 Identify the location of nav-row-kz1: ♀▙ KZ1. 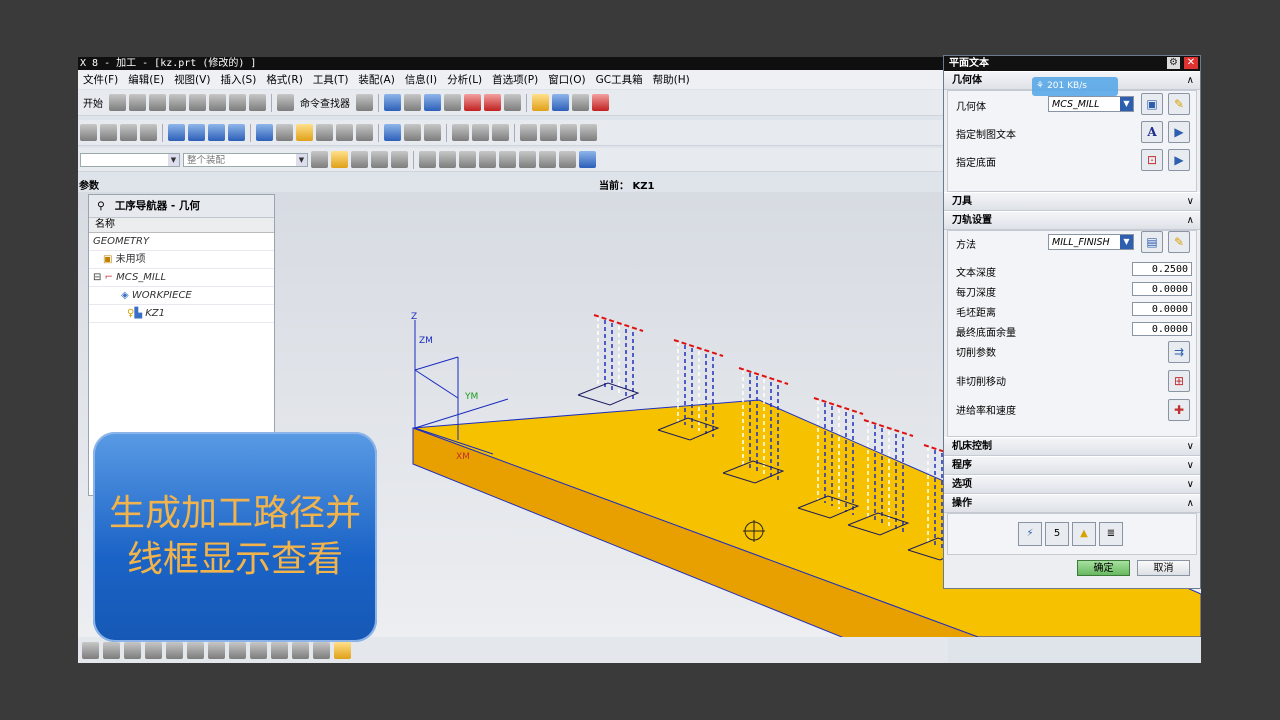
(181, 314).